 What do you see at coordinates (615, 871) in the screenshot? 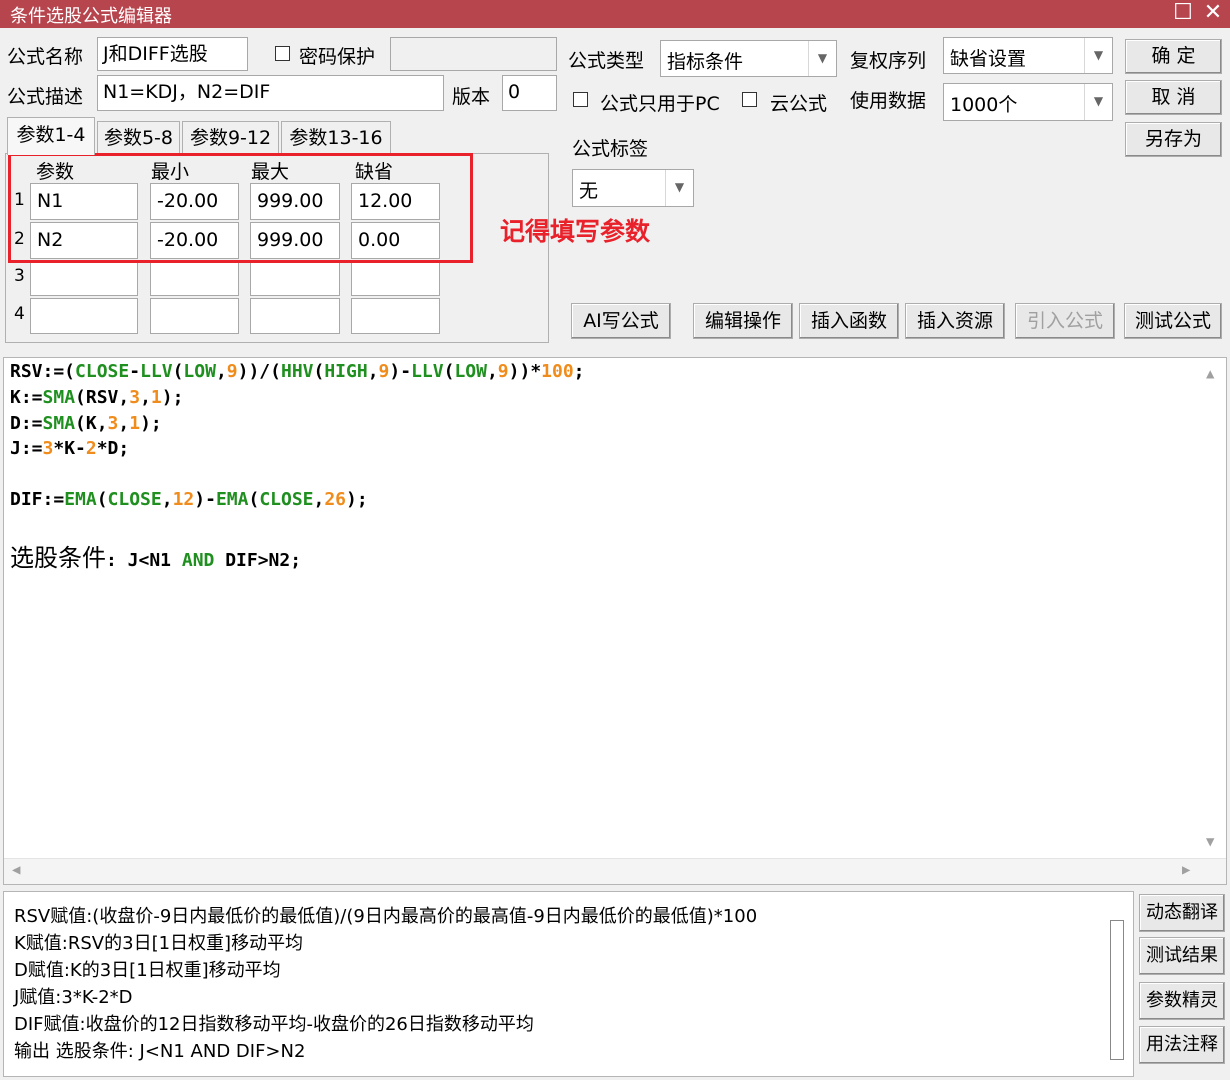
I see `horizontal-scrollbar: ◀ ▶` at bounding box center [615, 871].